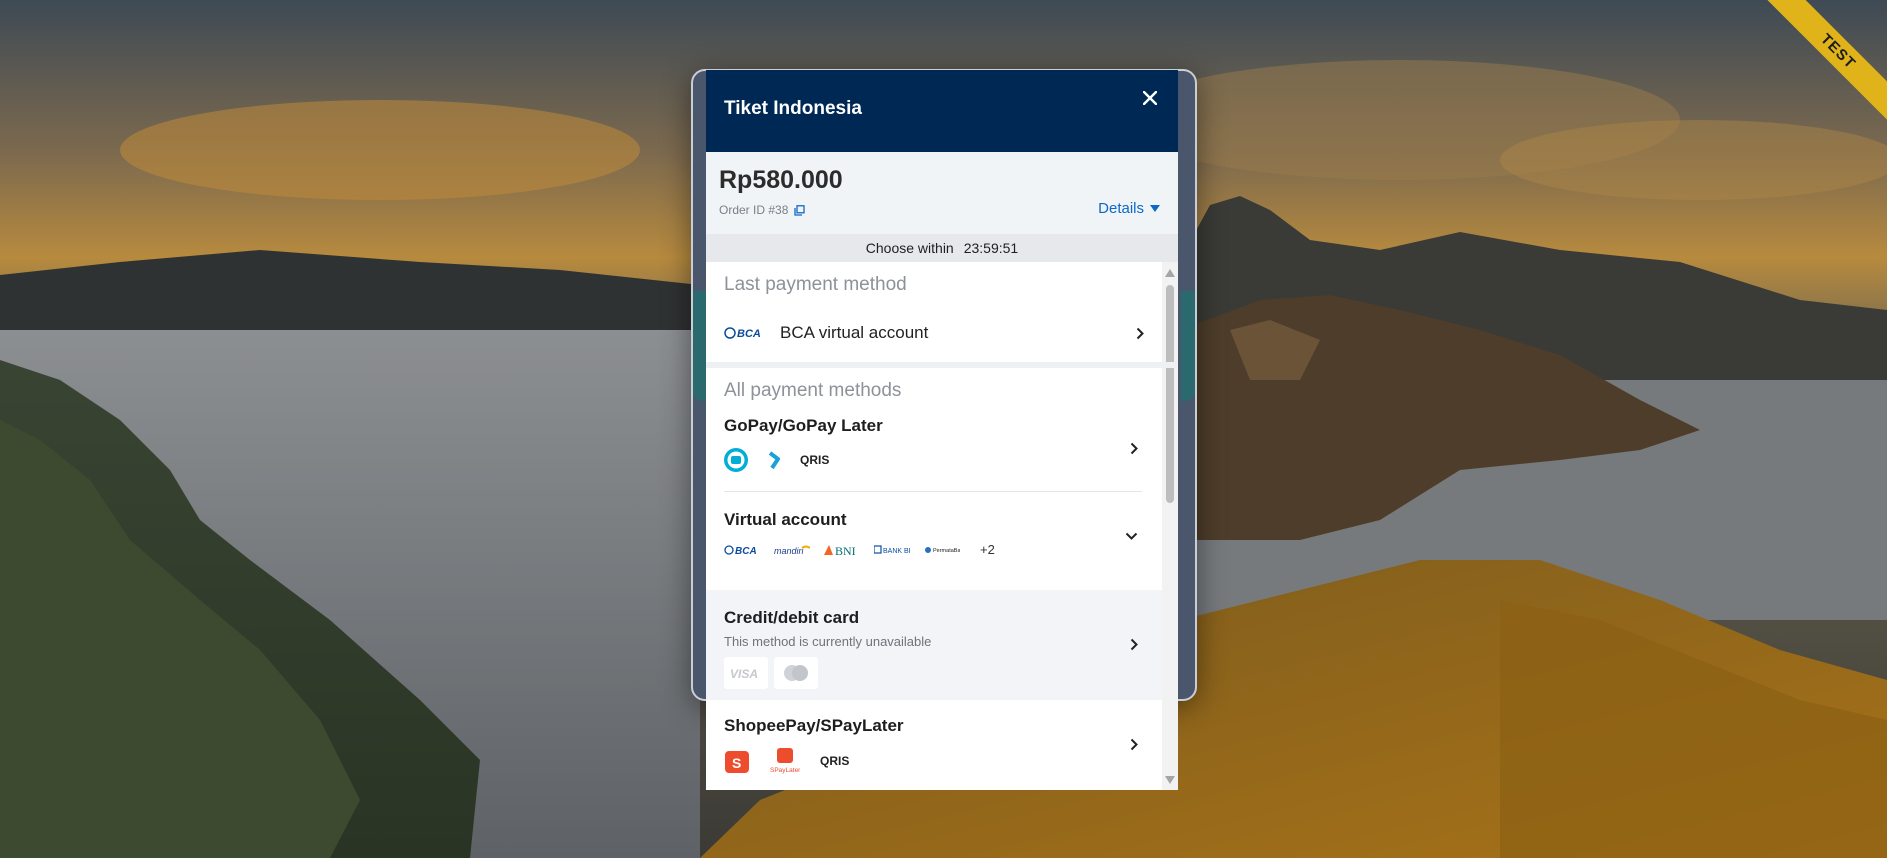 The width and height of the screenshot is (1887, 858). Describe the element at coordinates (942, 111) in the screenshot. I see `modal-header: Tiket Indonesia` at that location.